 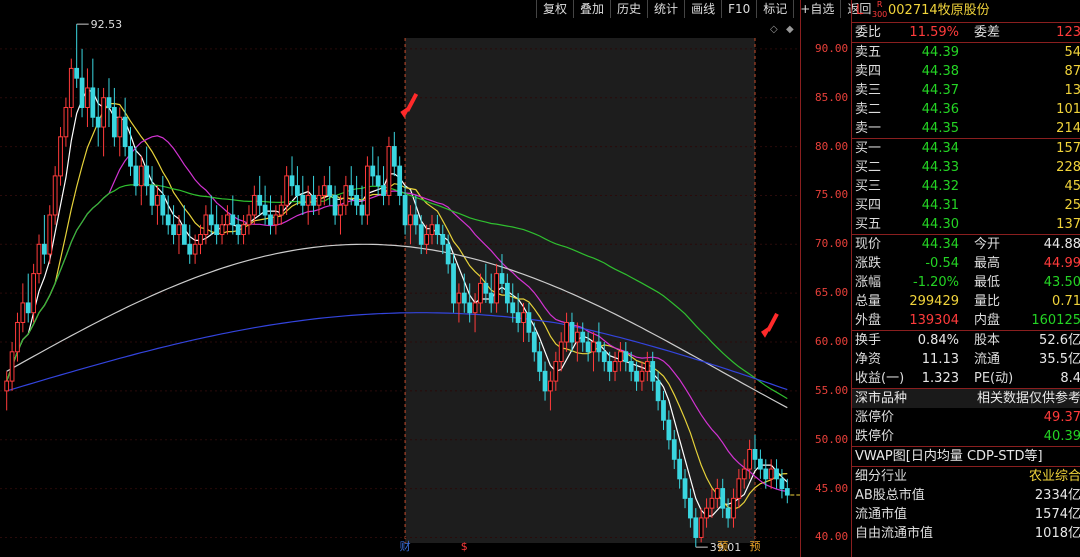 I want to click on toolbar-button: 复权, so click(x=554, y=9).